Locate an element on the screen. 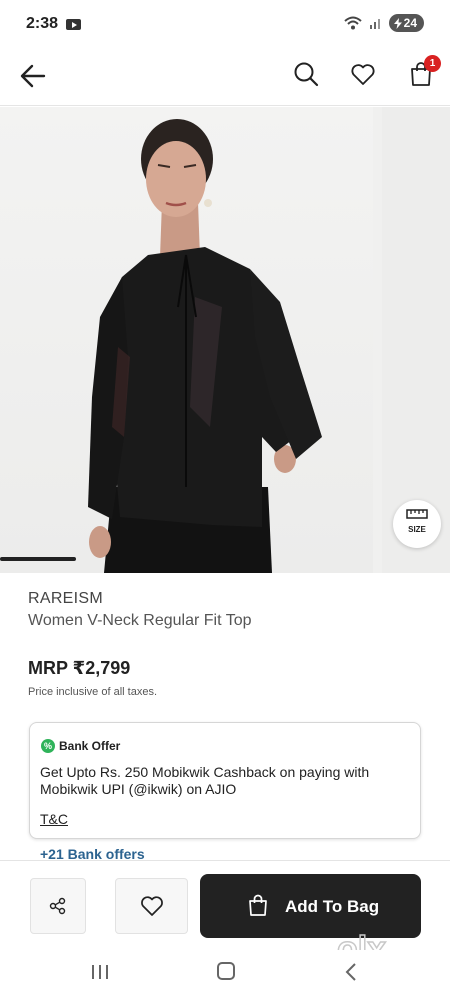 The image size is (450, 1000). wifi-icon is located at coordinates (352, 23).